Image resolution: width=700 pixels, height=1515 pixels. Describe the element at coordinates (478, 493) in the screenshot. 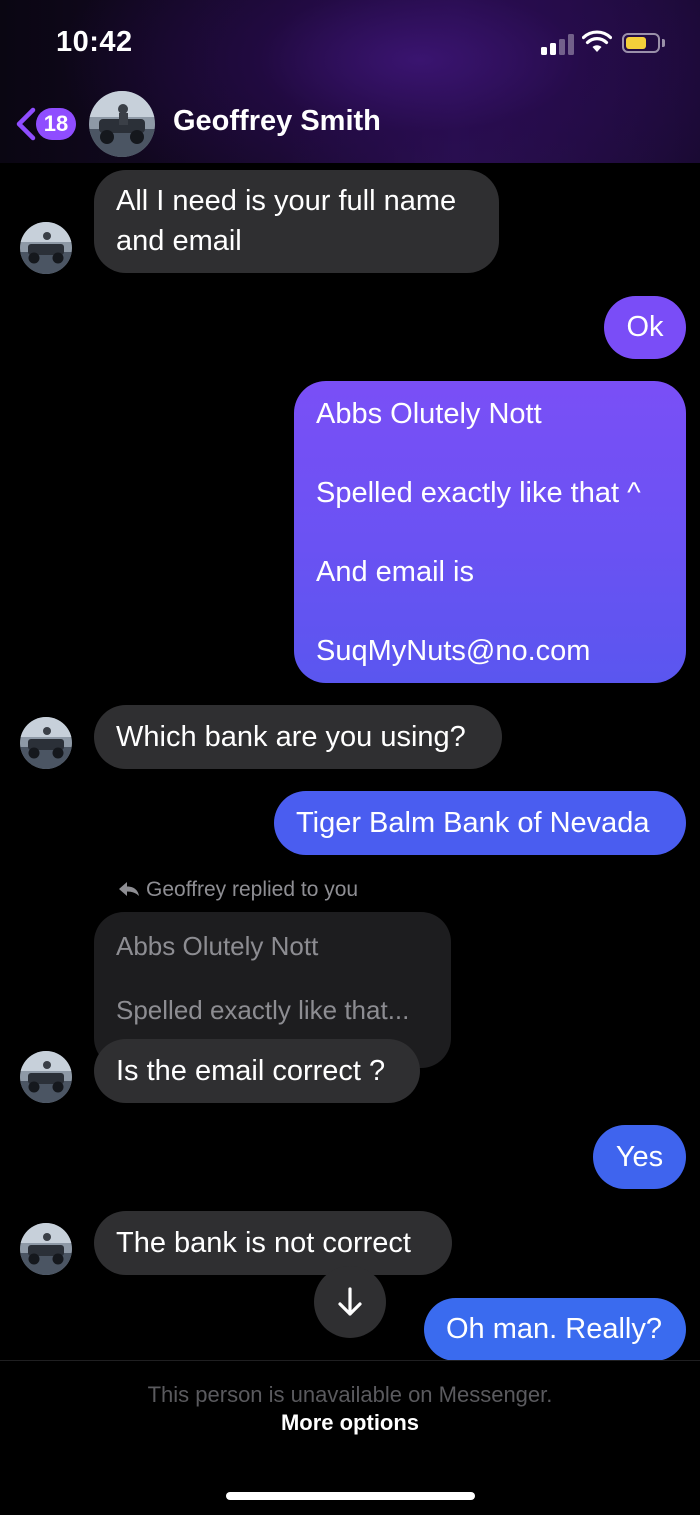

I see `message-text: Spelled exactly like that ^` at that location.